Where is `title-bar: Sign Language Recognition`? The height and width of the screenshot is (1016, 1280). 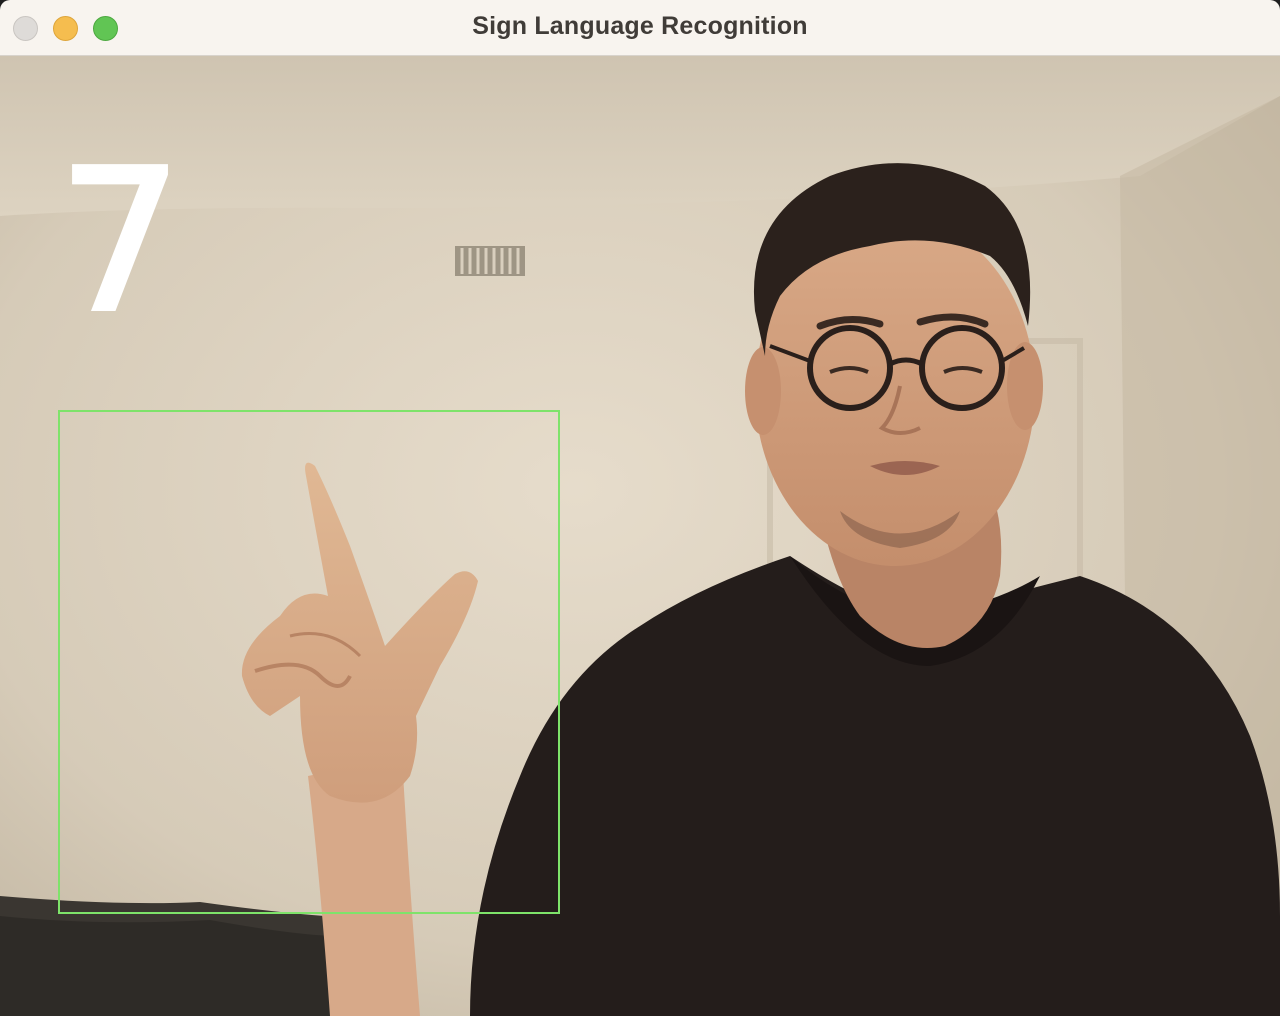
title-bar: Sign Language Recognition is located at coordinates (640, 28).